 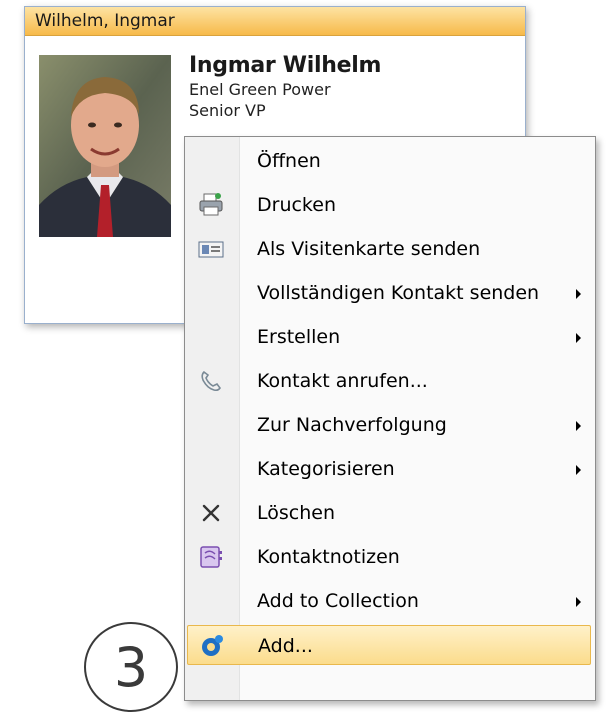 I want to click on contact-notes-icon, so click(x=211, y=557).